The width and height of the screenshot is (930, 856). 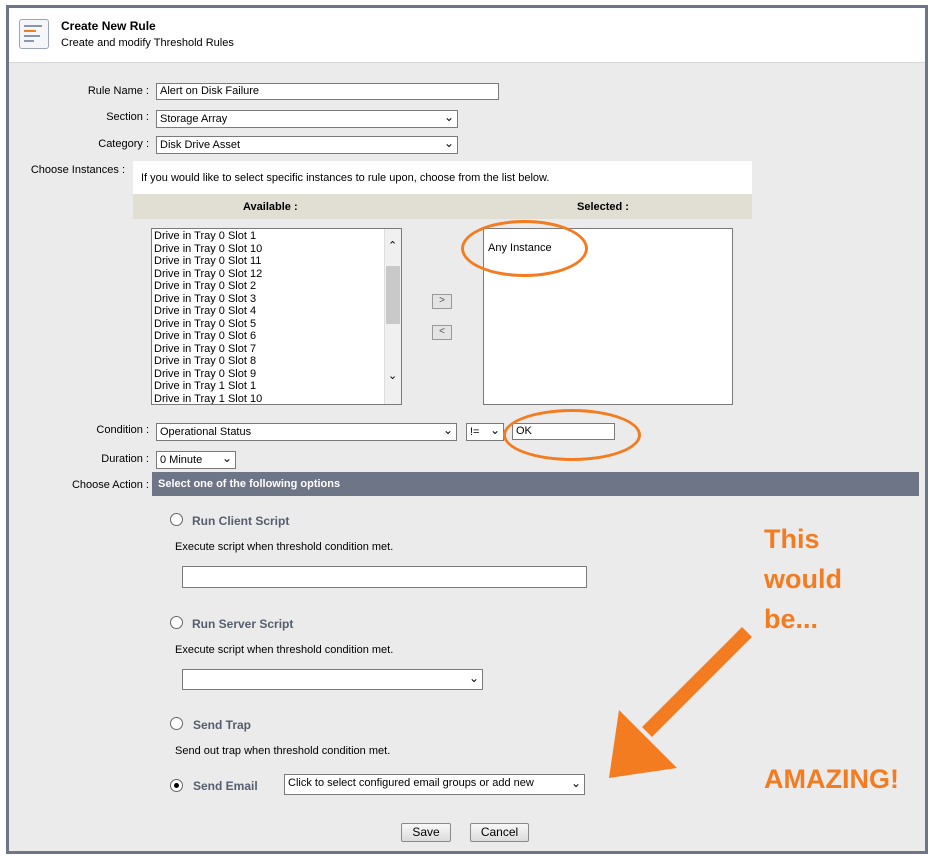 What do you see at coordinates (268, 324) in the screenshot?
I see `list-item: Drive in Tray 0 Slot 5` at bounding box center [268, 324].